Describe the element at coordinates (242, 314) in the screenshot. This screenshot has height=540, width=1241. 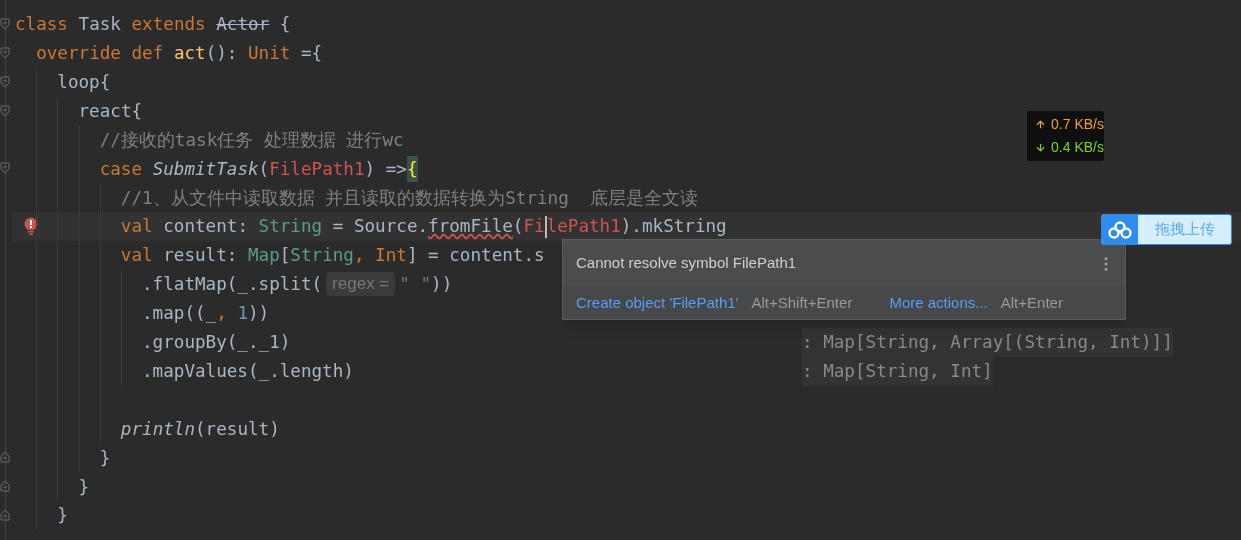
I see `number: 1` at that location.